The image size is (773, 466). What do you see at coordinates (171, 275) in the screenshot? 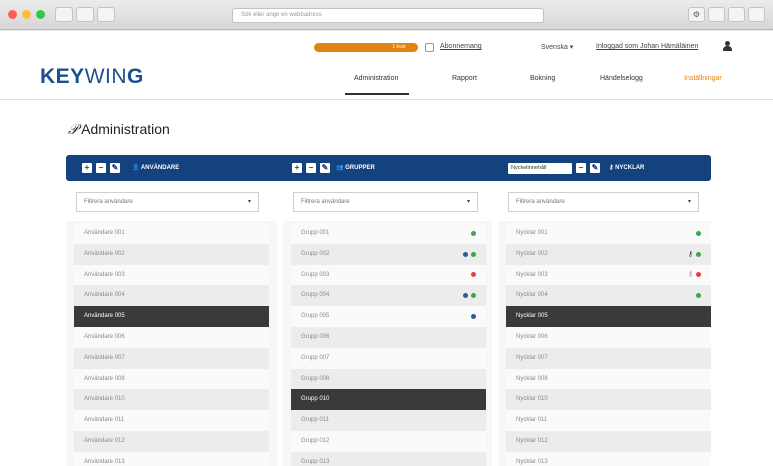
I see `user-row: Användare 003` at bounding box center [171, 275].